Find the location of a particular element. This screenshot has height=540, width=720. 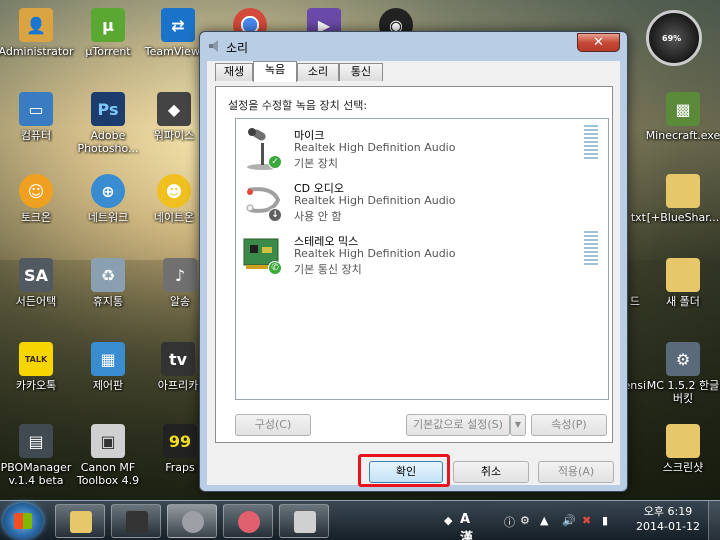

clock: 오후 6:19 2014-01-12 is located at coordinates (668, 519).